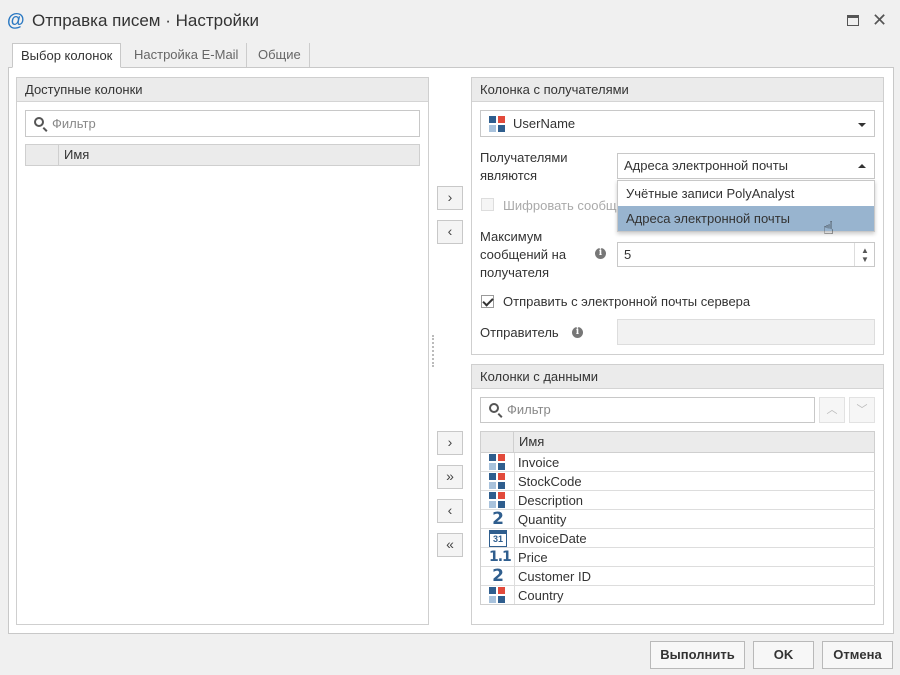 The image size is (900, 675). Describe the element at coordinates (498, 538) in the screenshot. I see `date-column-icon: 31` at that location.